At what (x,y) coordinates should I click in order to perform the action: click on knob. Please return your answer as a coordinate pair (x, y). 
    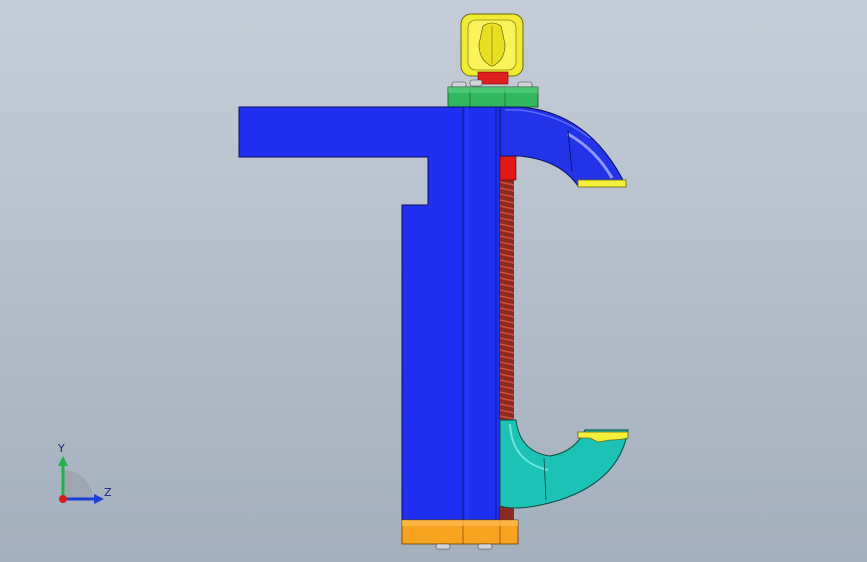
    Looking at the image, I should click on (492, 45).